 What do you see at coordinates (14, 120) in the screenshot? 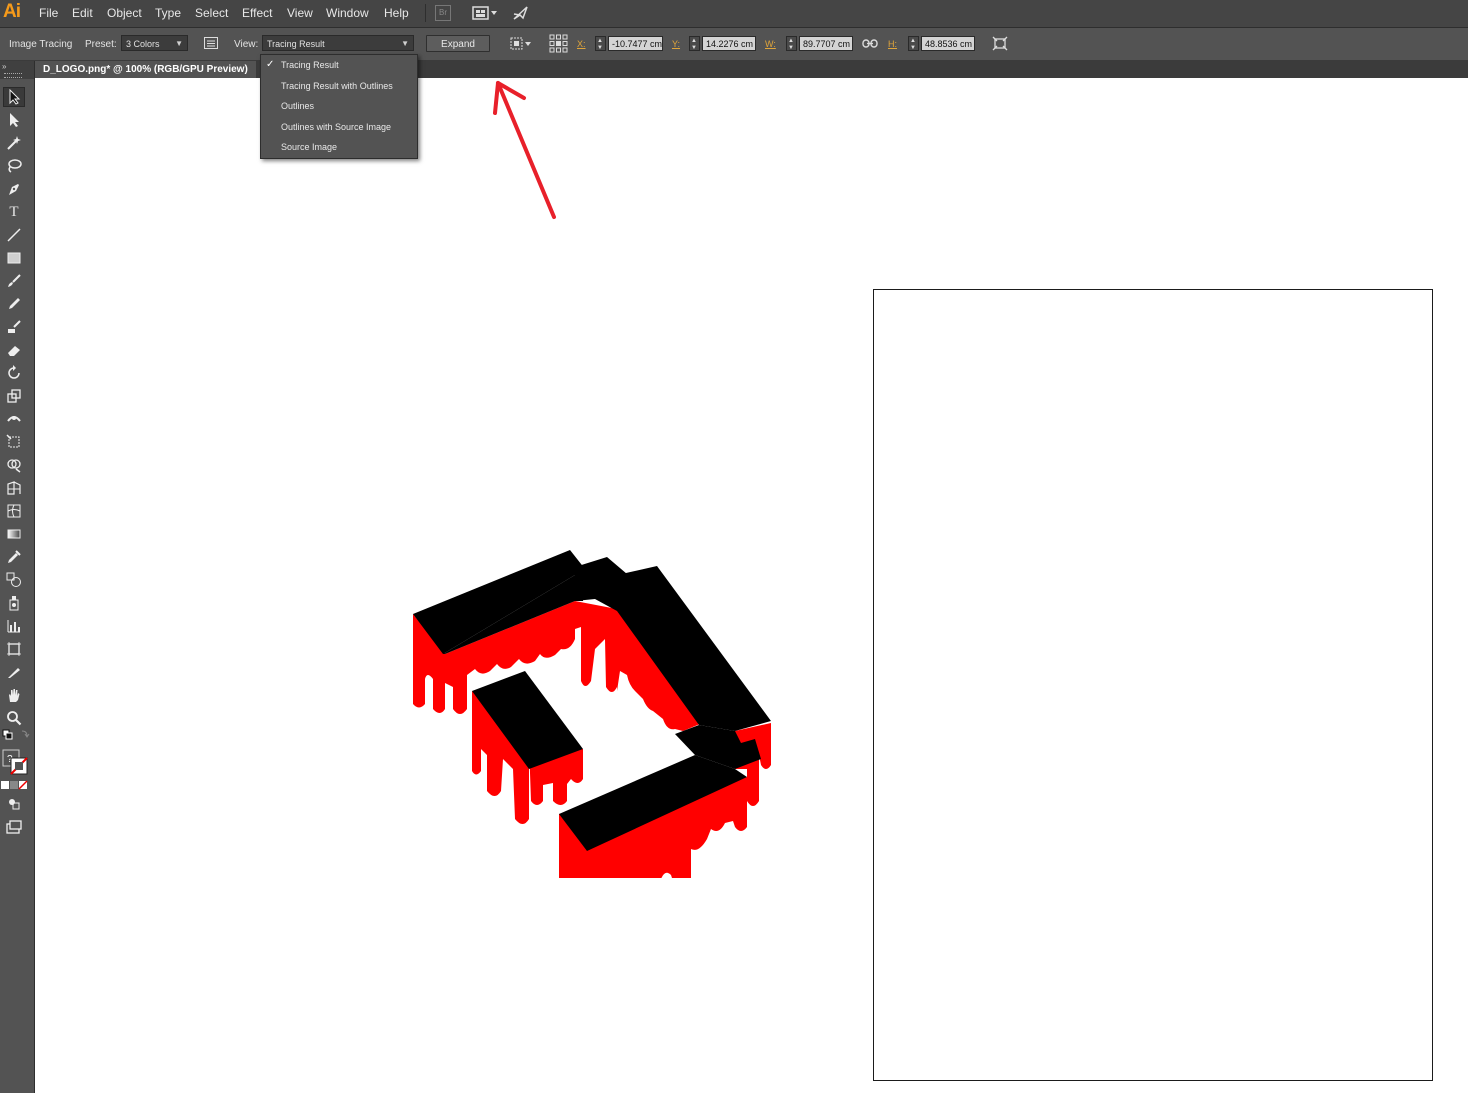
I see `direct-selection-tool-icon` at bounding box center [14, 120].